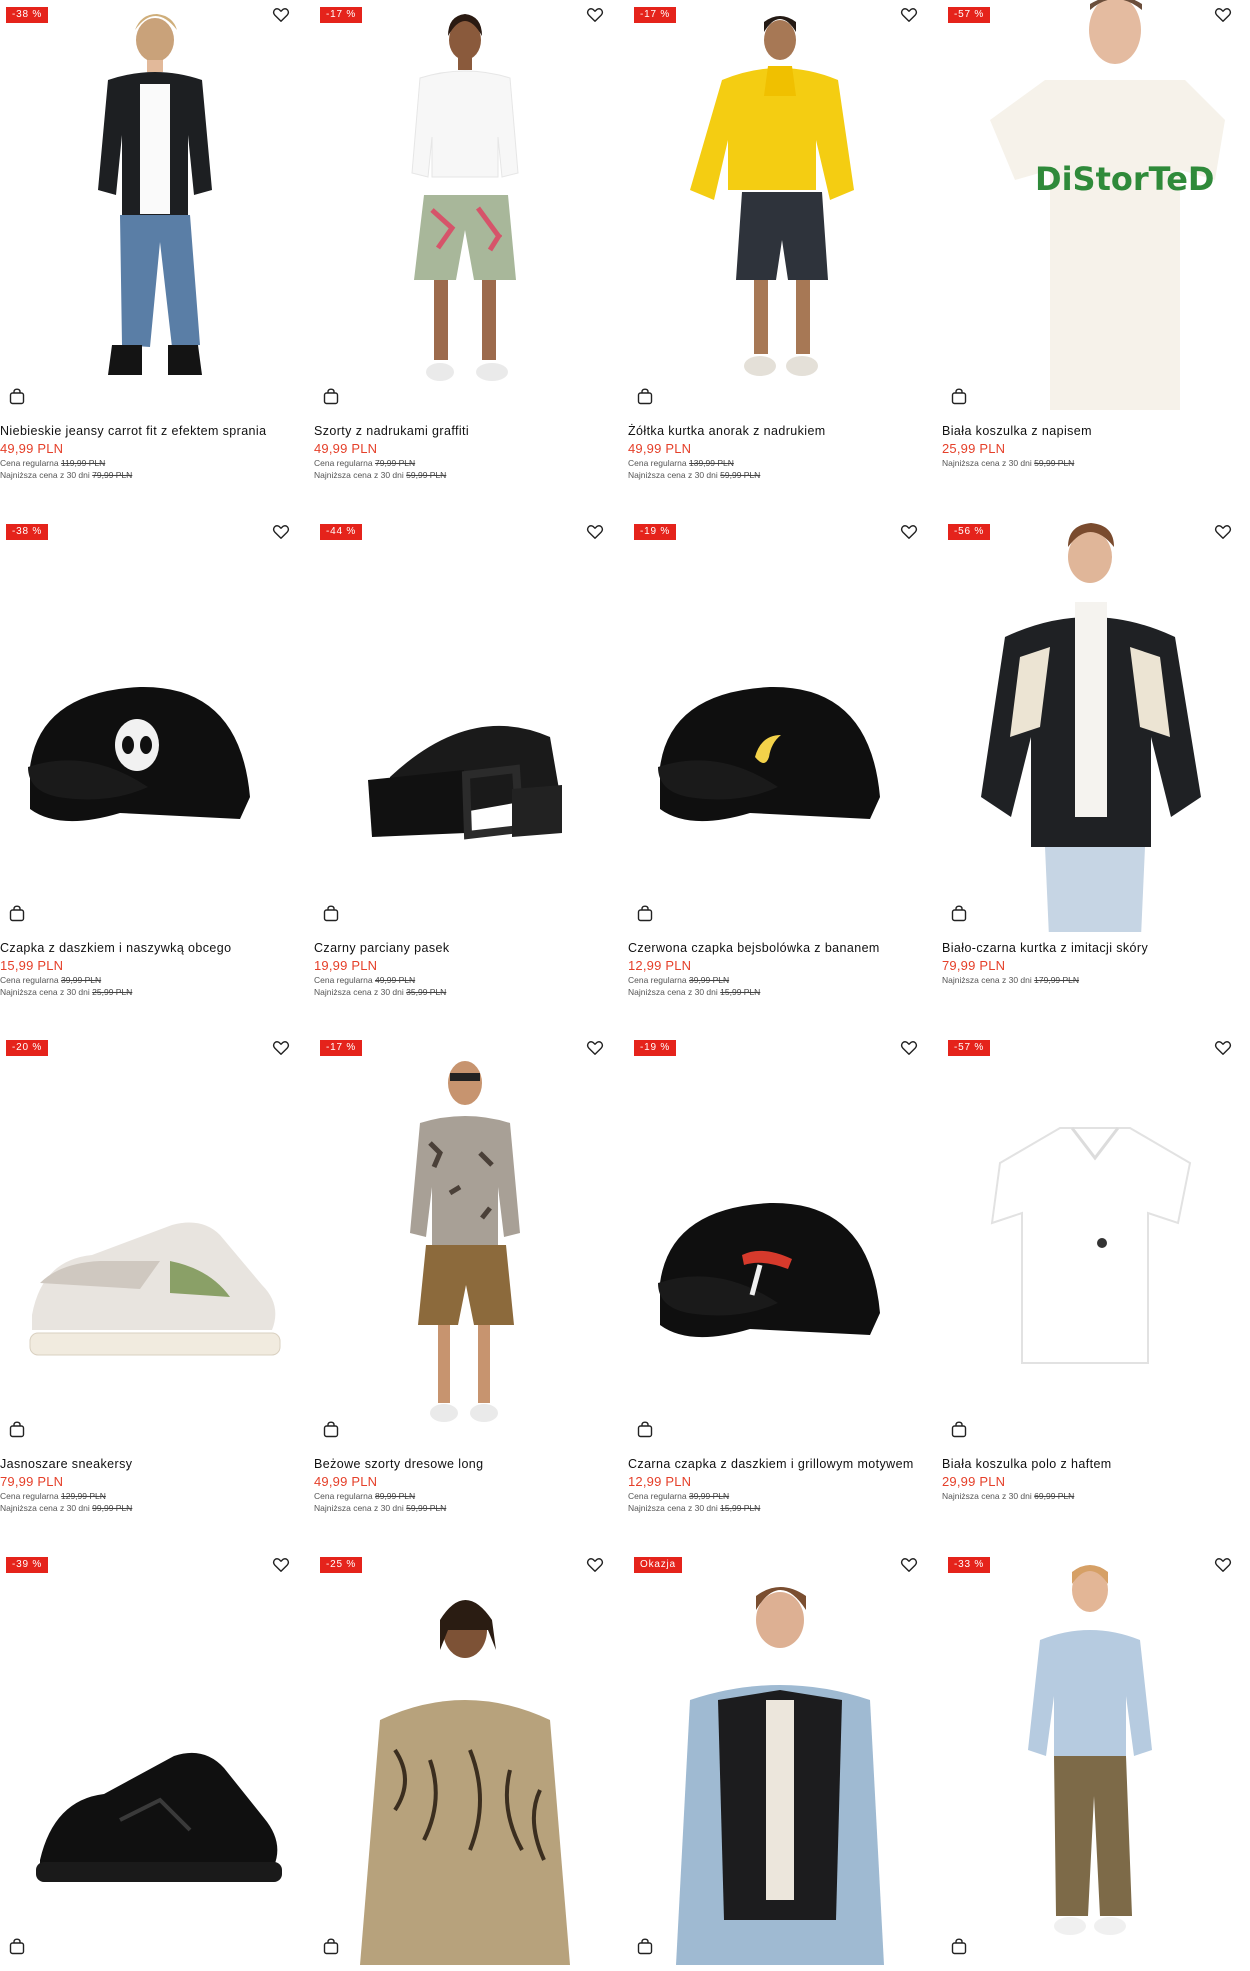  I want to click on regular-price-value: 79,99 PLN, so click(395, 463).